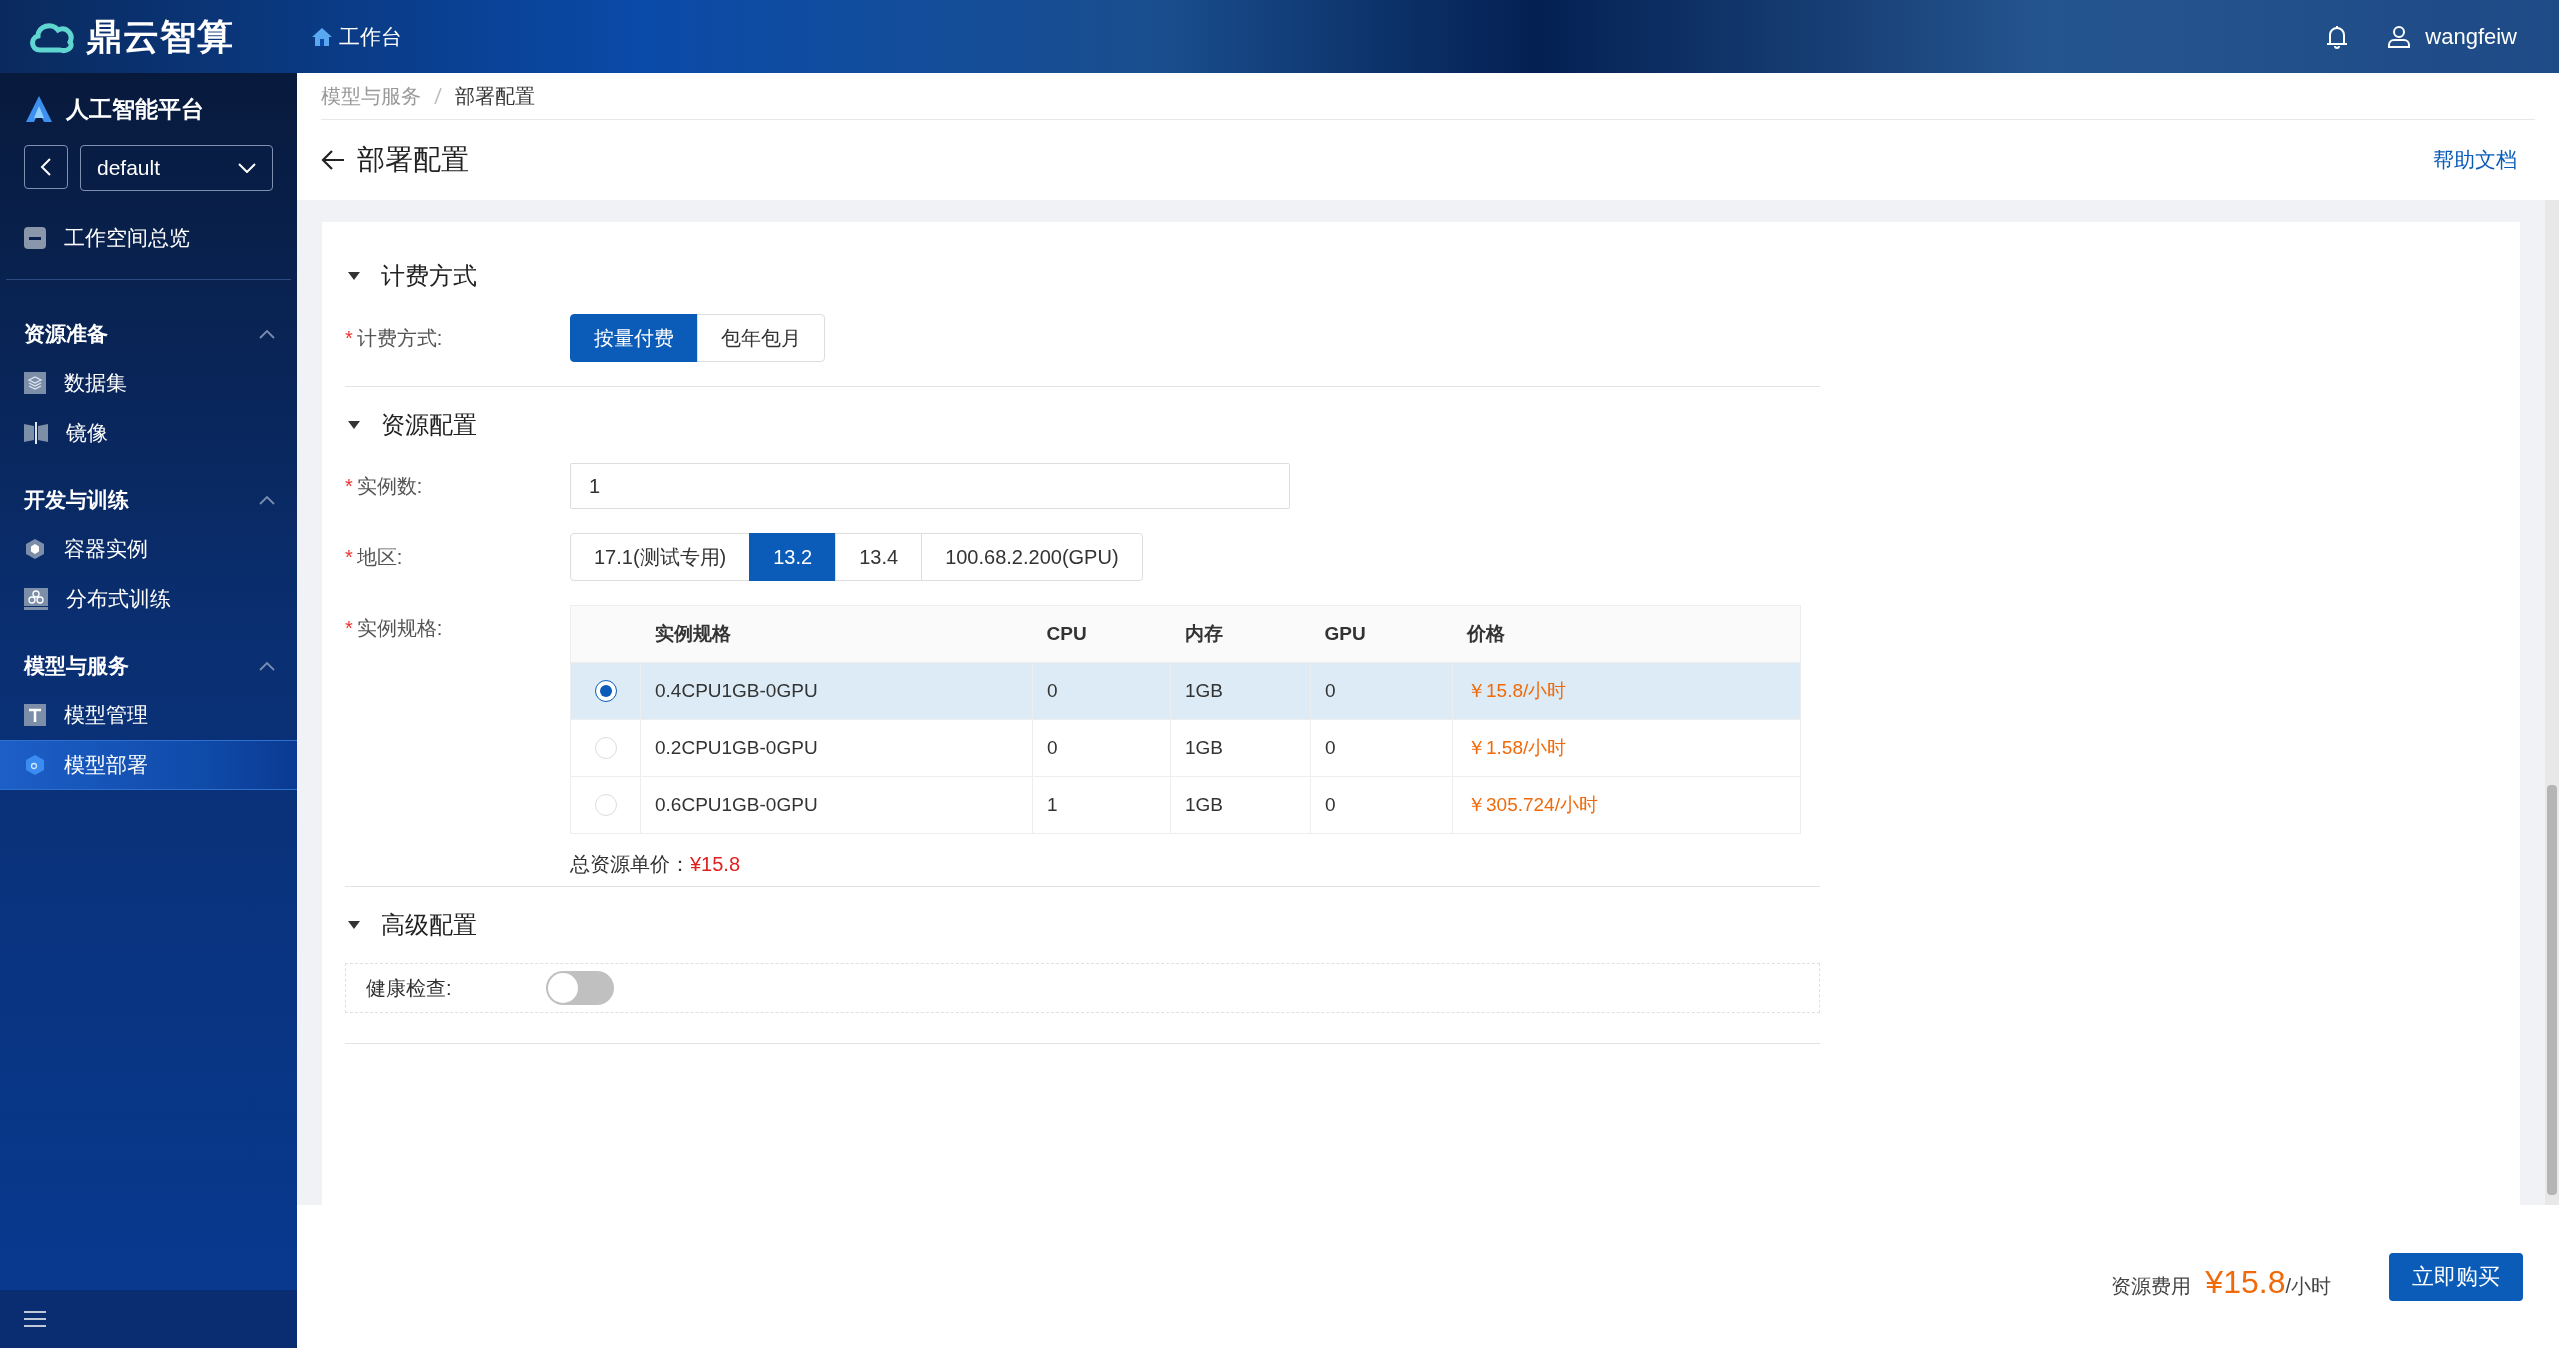  What do you see at coordinates (76, 500) in the screenshot?
I see `sidebar-group-title: 开发与训练` at bounding box center [76, 500].